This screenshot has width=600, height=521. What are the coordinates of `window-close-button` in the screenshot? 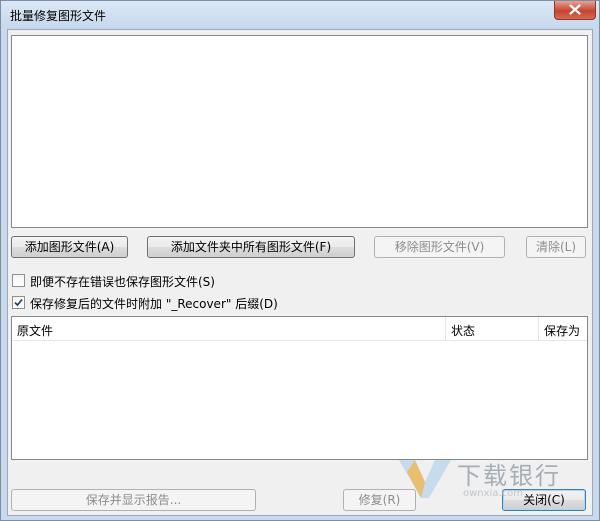 It's located at (575, 10).